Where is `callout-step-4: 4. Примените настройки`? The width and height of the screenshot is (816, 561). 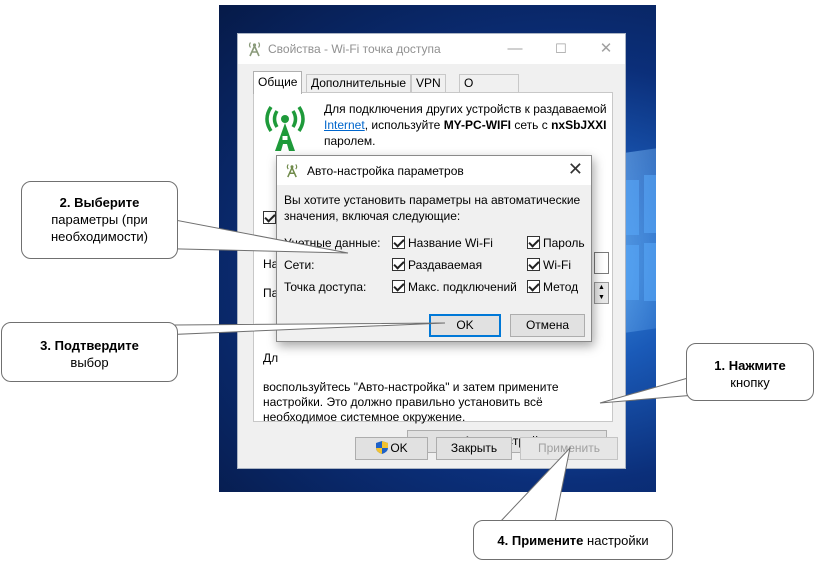 callout-step-4: 4. Примените настройки is located at coordinates (573, 540).